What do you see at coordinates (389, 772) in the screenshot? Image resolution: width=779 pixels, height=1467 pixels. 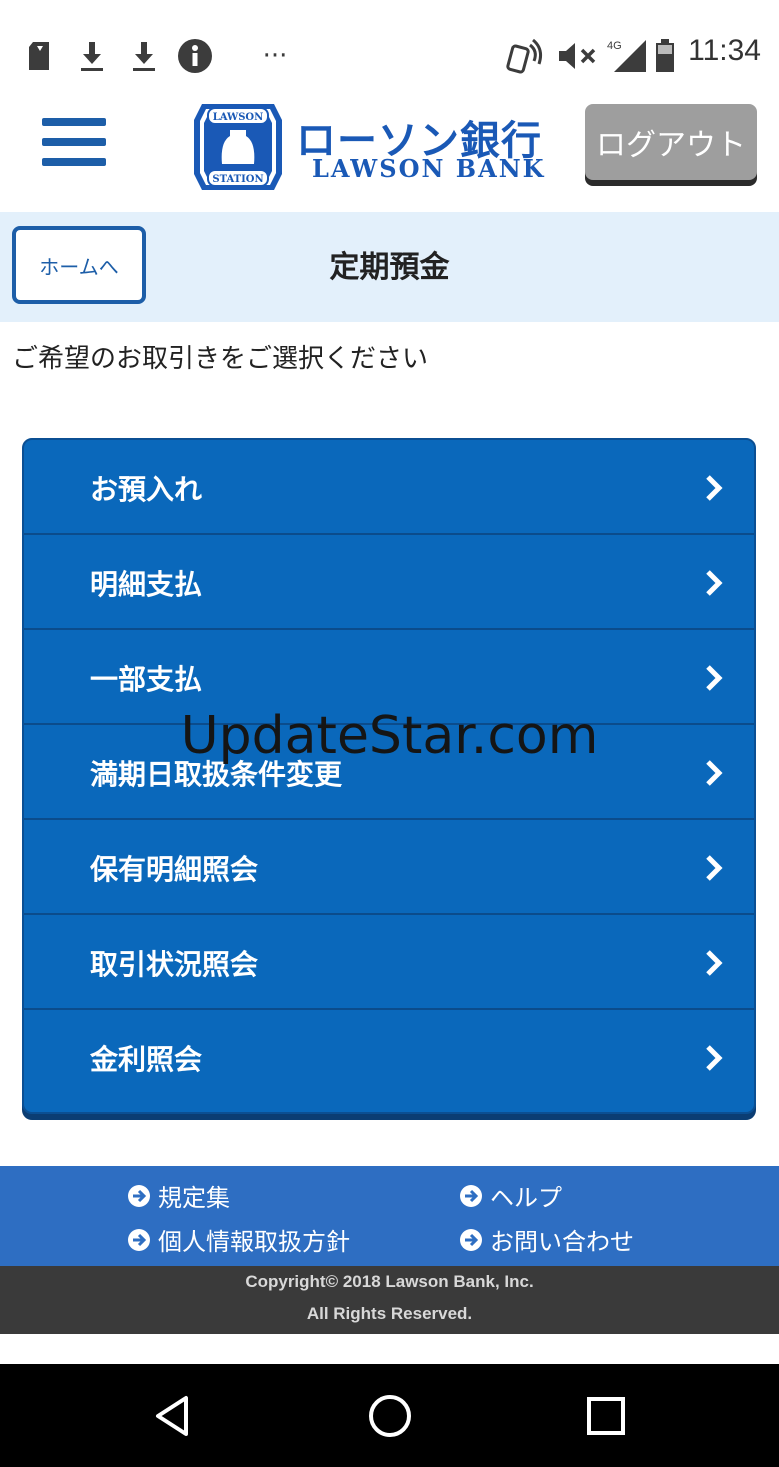 I see `menu-item-maturity-change: 満期日取扱条件変更` at bounding box center [389, 772].